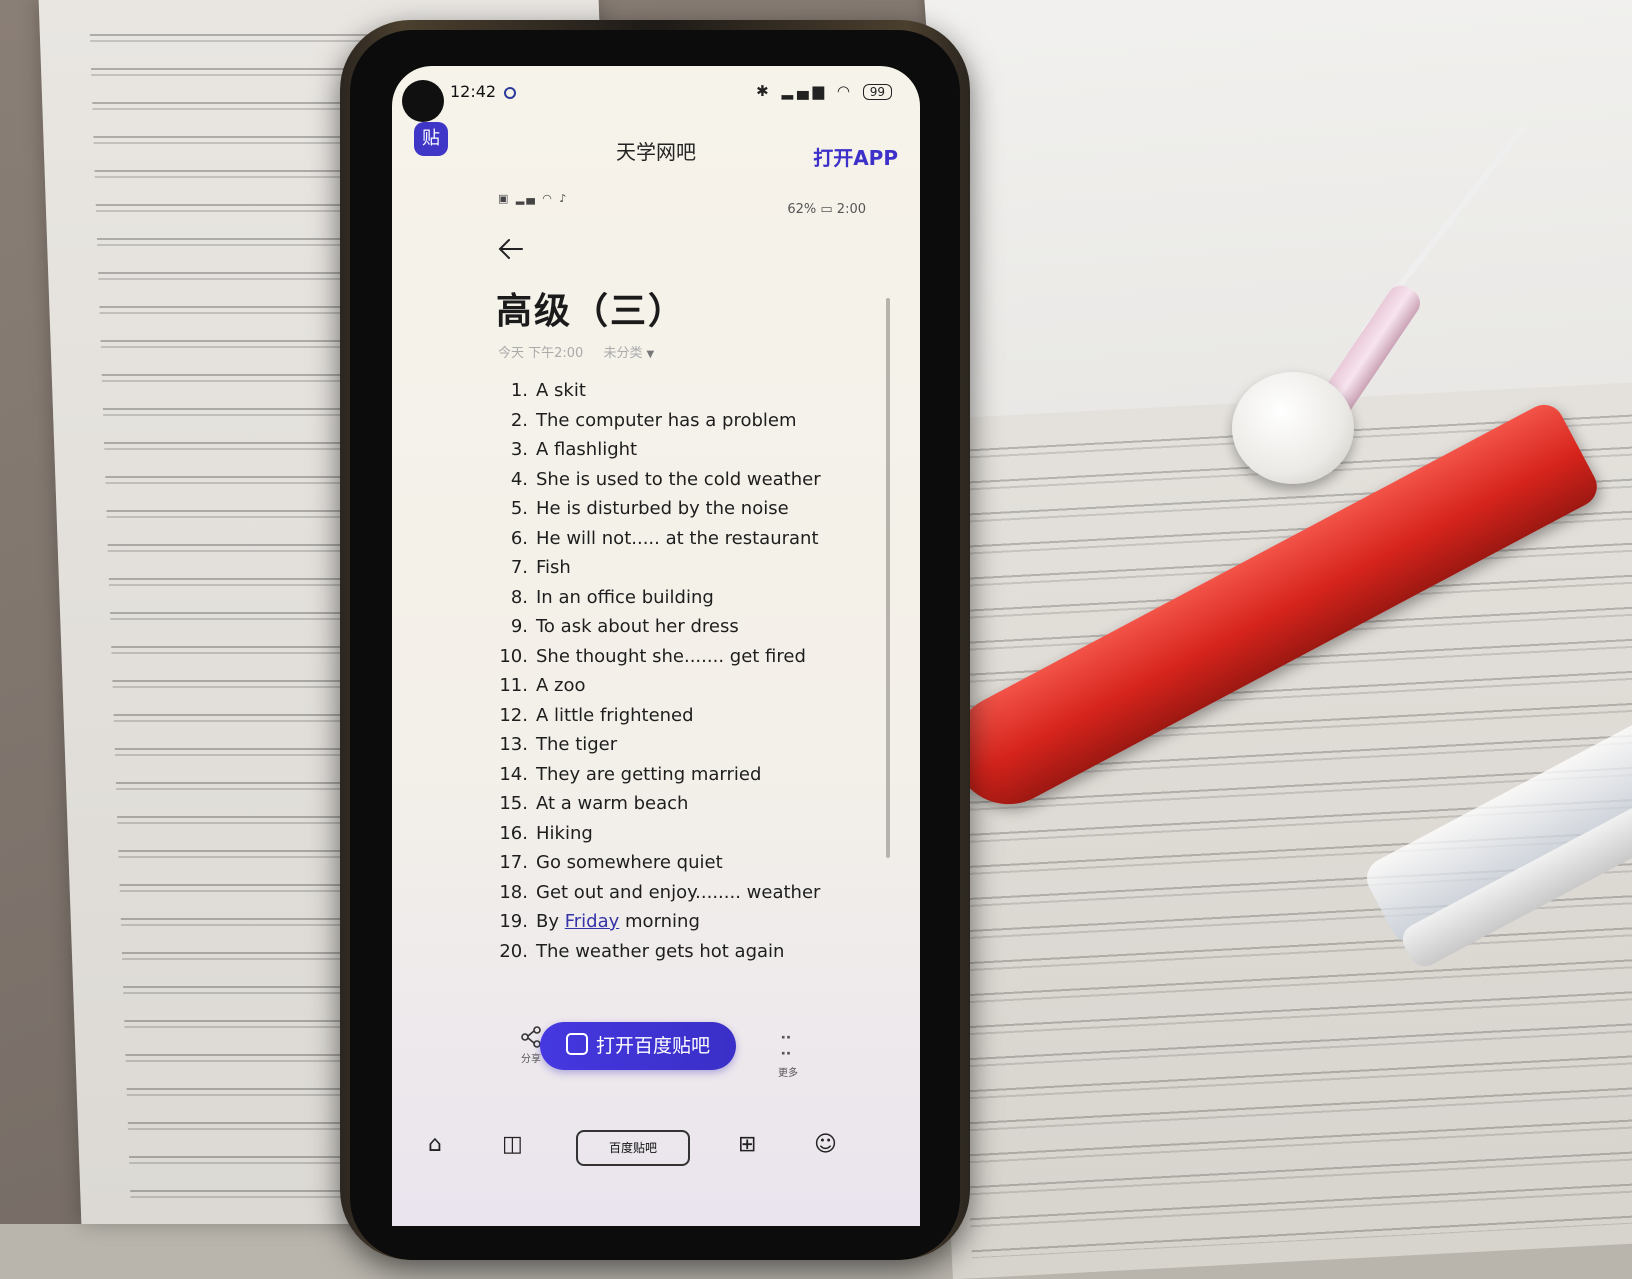 Image resolution: width=1632 pixels, height=1279 pixels. Describe the element at coordinates (665, 479) in the screenshot. I see `list-item: 4. She is used to the cold weather` at that location.